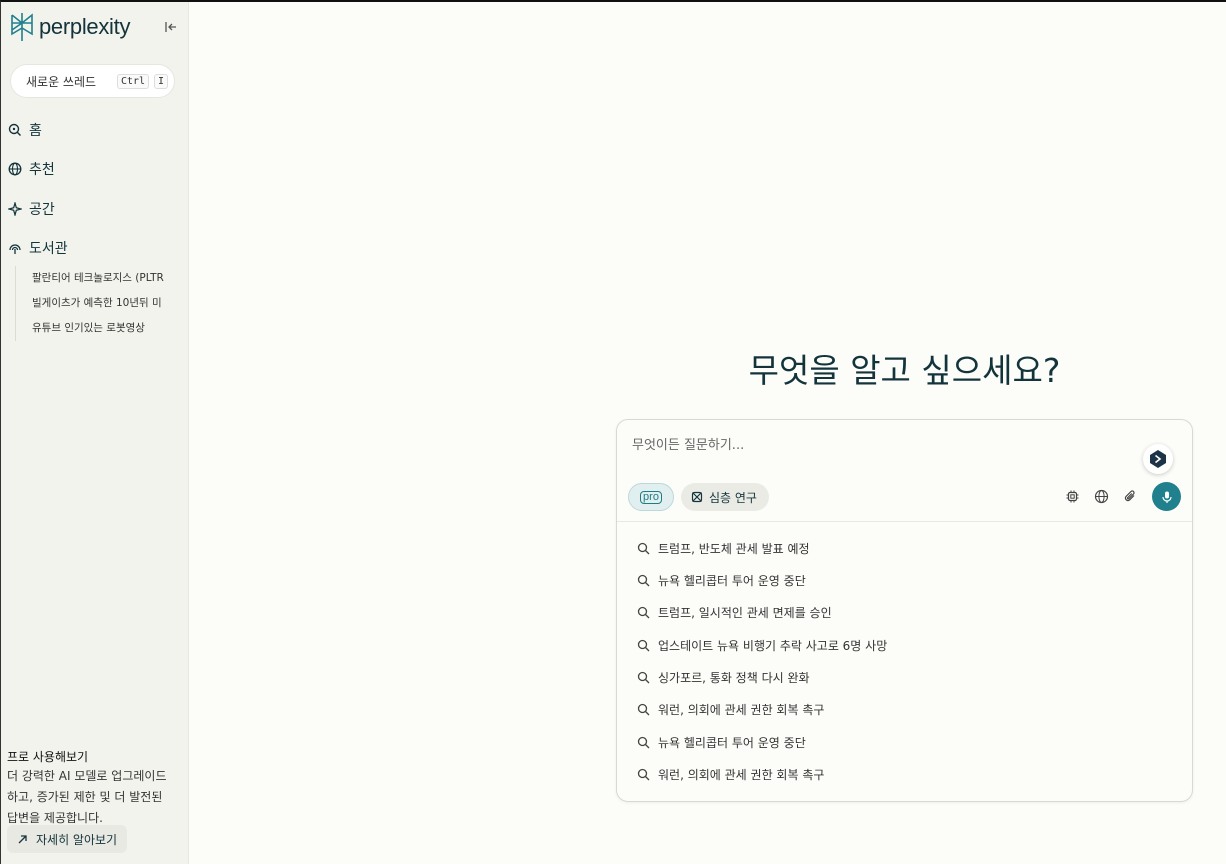 Image resolution: width=1226 pixels, height=864 pixels. I want to click on suggestion-label: 업스테이트 뉴욕 비행기 추락 사고로 6명 사망, so click(773, 645).